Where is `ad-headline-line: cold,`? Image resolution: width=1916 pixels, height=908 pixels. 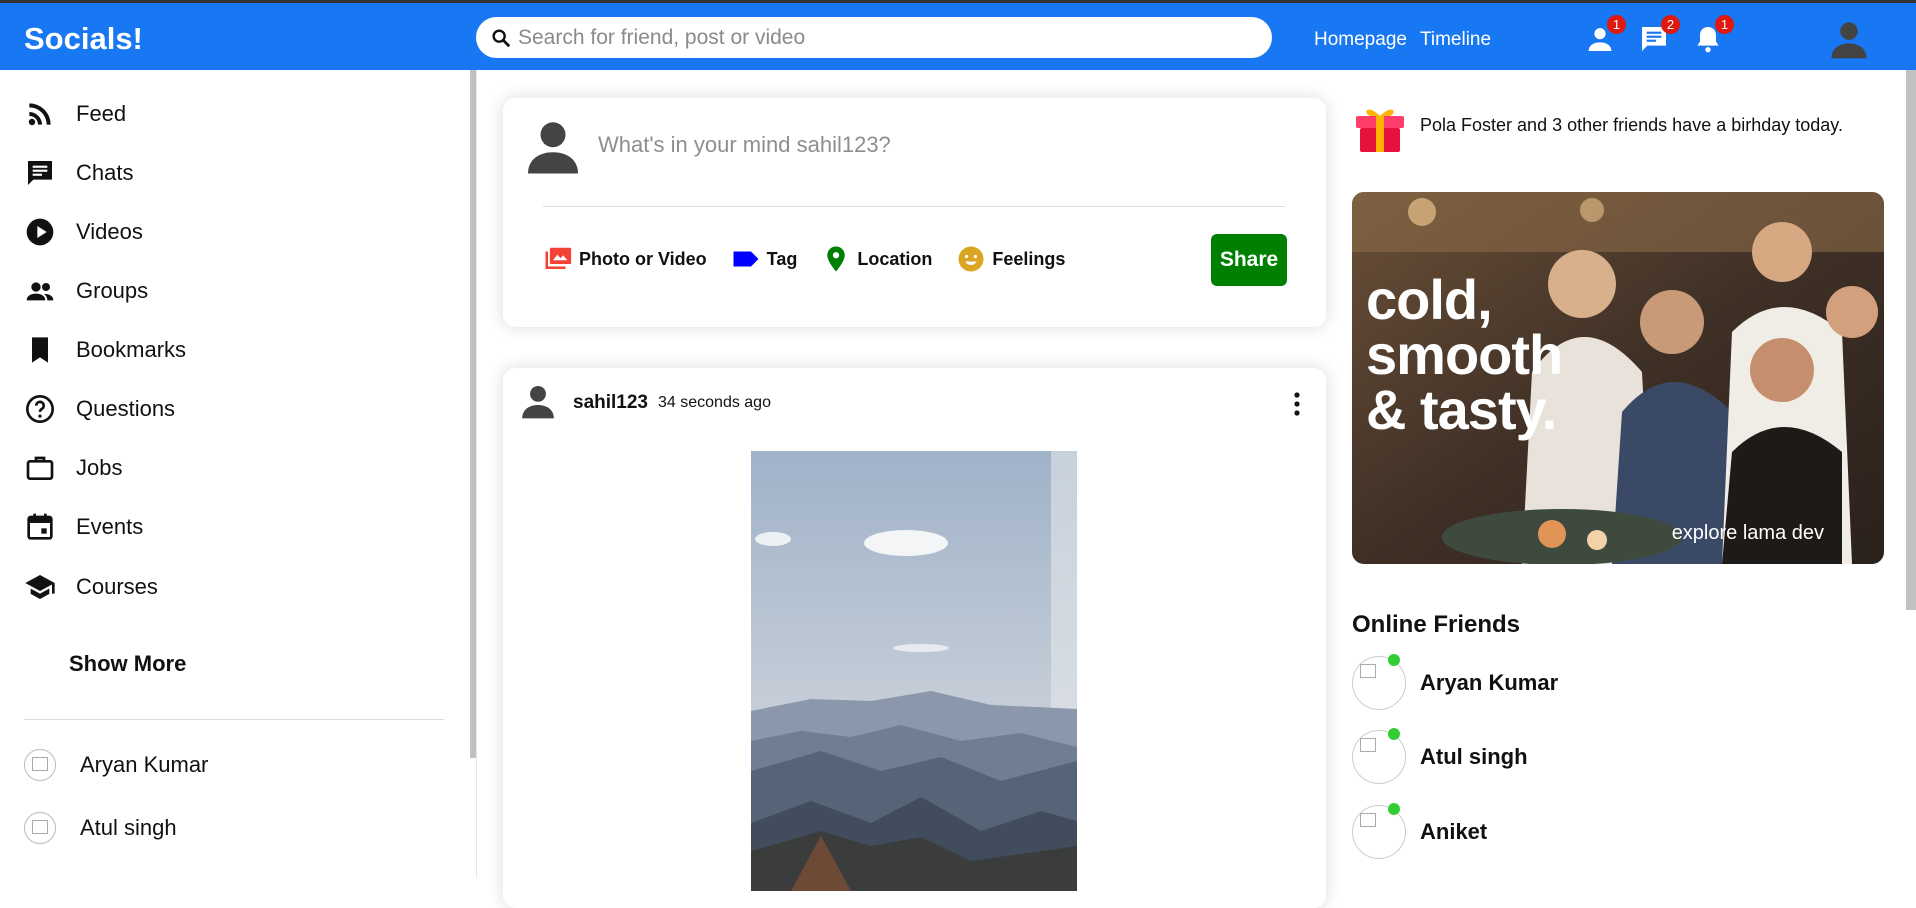
ad-headline-line: cold, is located at coordinates (1429, 299).